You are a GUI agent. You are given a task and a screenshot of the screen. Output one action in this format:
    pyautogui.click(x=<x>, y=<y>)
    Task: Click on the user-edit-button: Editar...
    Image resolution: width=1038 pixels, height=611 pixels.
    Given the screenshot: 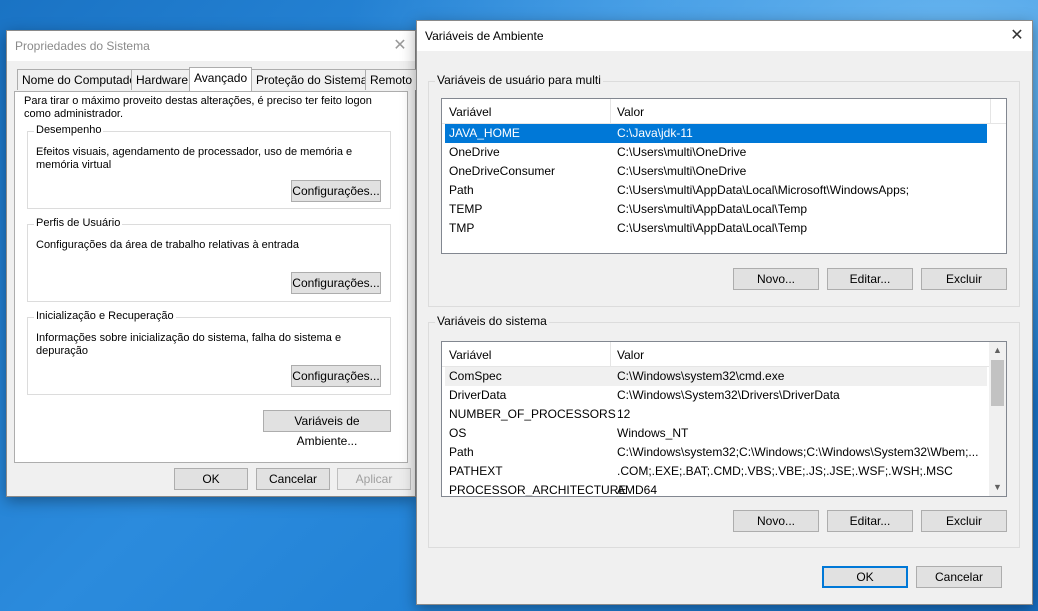 What is the action you would take?
    pyautogui.click(x=870, y=279)
    